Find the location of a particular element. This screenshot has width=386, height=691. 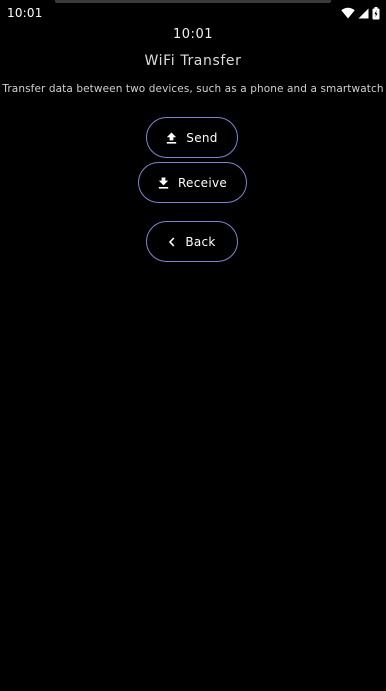

back-button: Back is located at coordinates (192, 241).